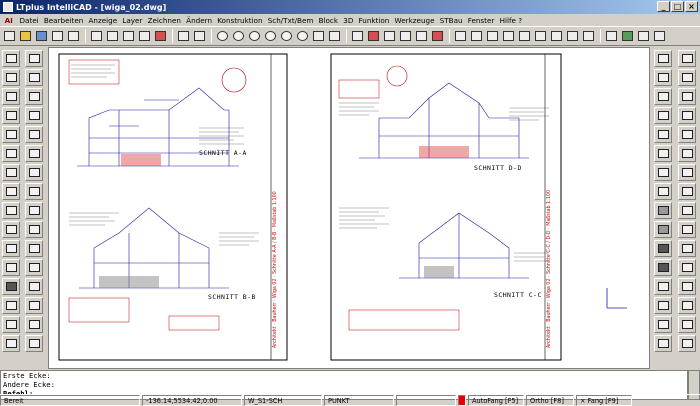  Describe the element at coordinates (524, 36) in the screenshot. I see `distance-icon` at that location.